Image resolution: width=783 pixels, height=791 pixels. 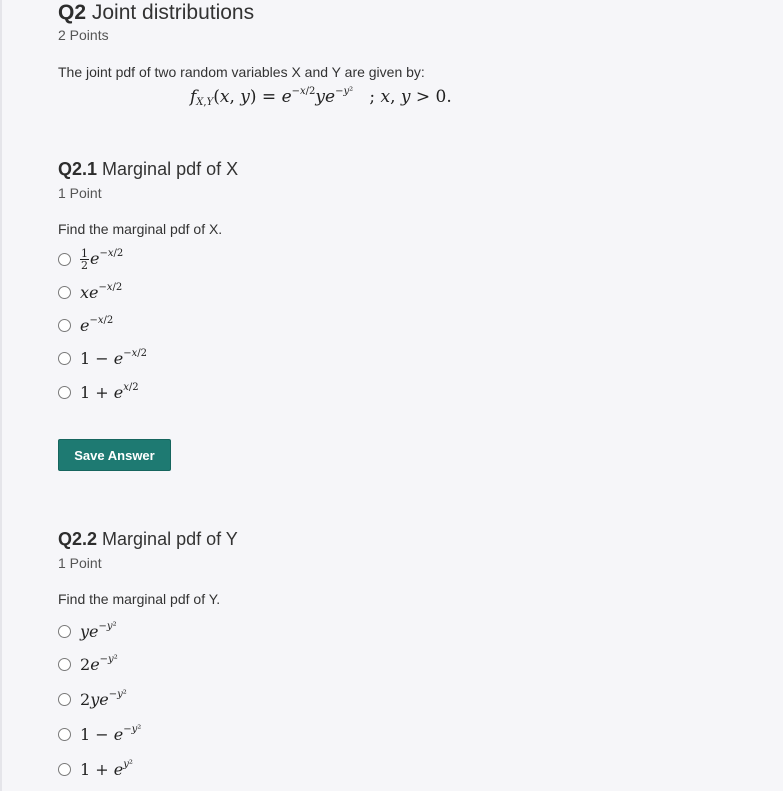 I want to click on option-y-4: 1 − e−y², so click(x=99, y=734).